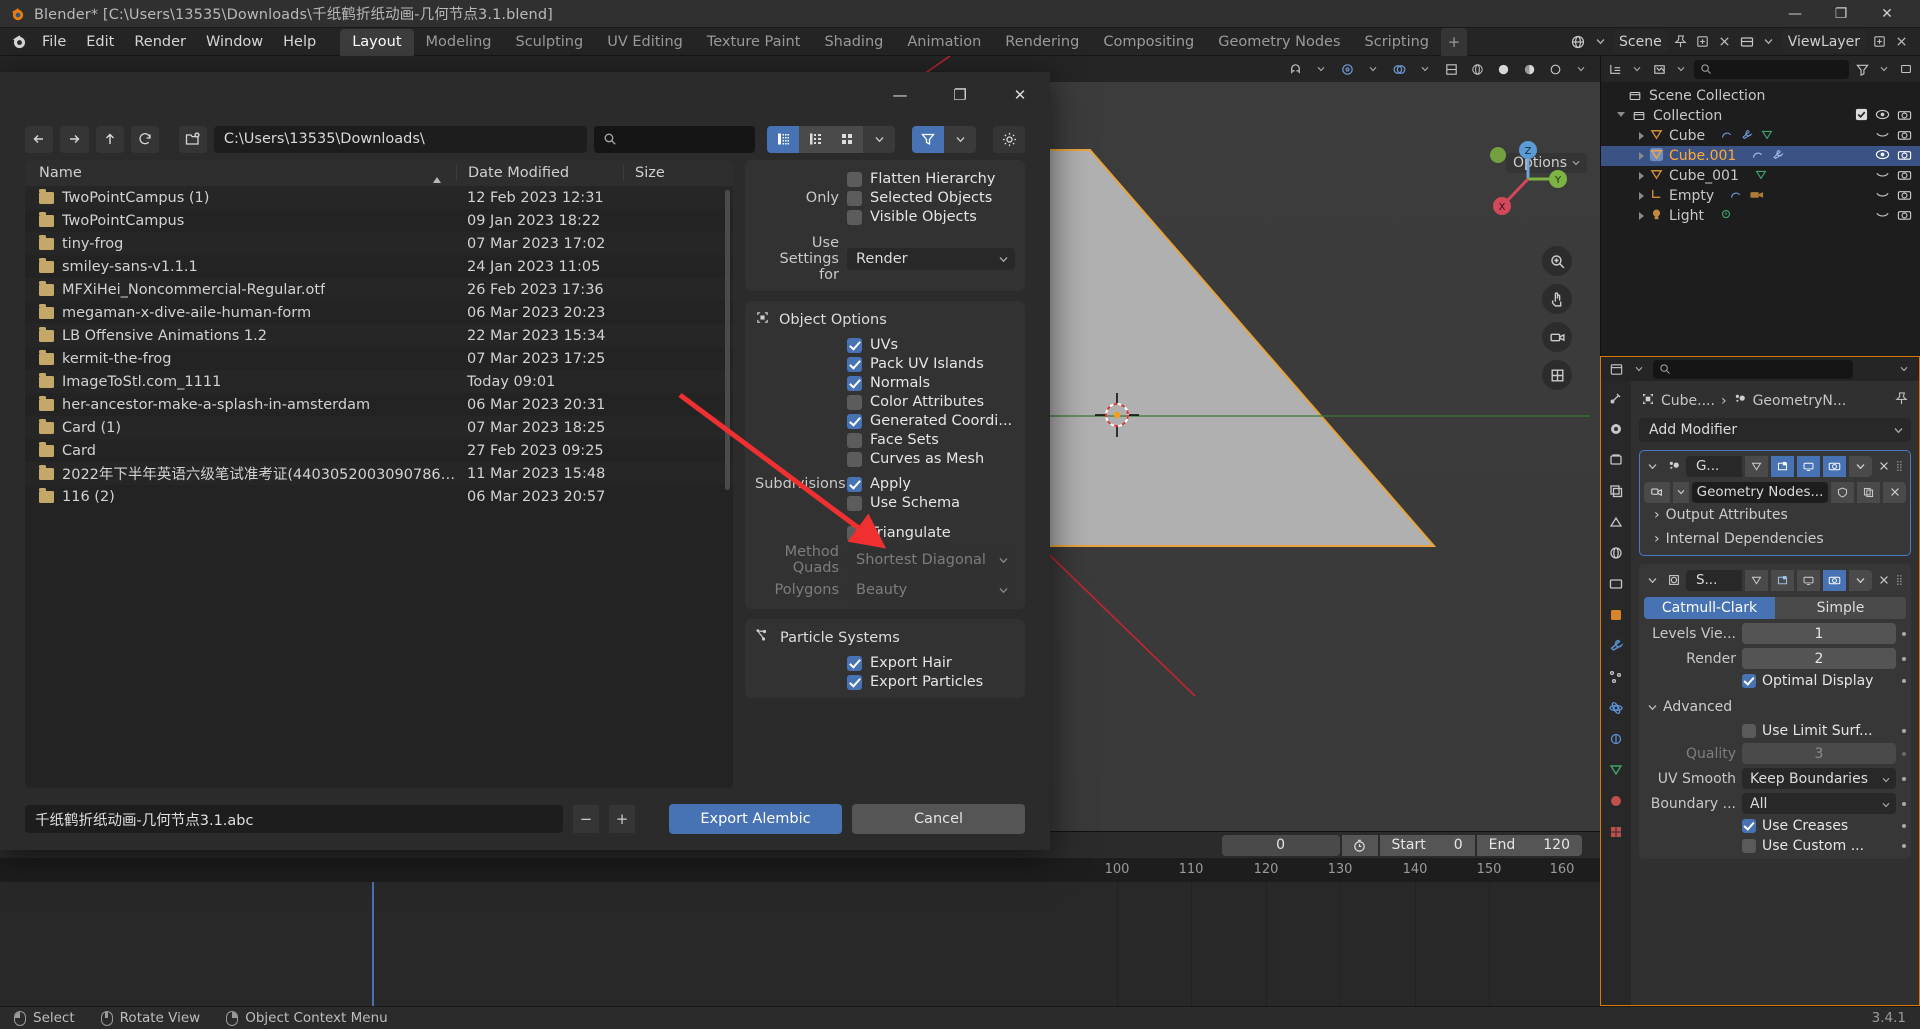 This screenshot has height=1029, width=1920. What do you see at coordinates (1616, 801) in the screenshot?
I see `material-tab-icon` at bounding box center [1616, 801].